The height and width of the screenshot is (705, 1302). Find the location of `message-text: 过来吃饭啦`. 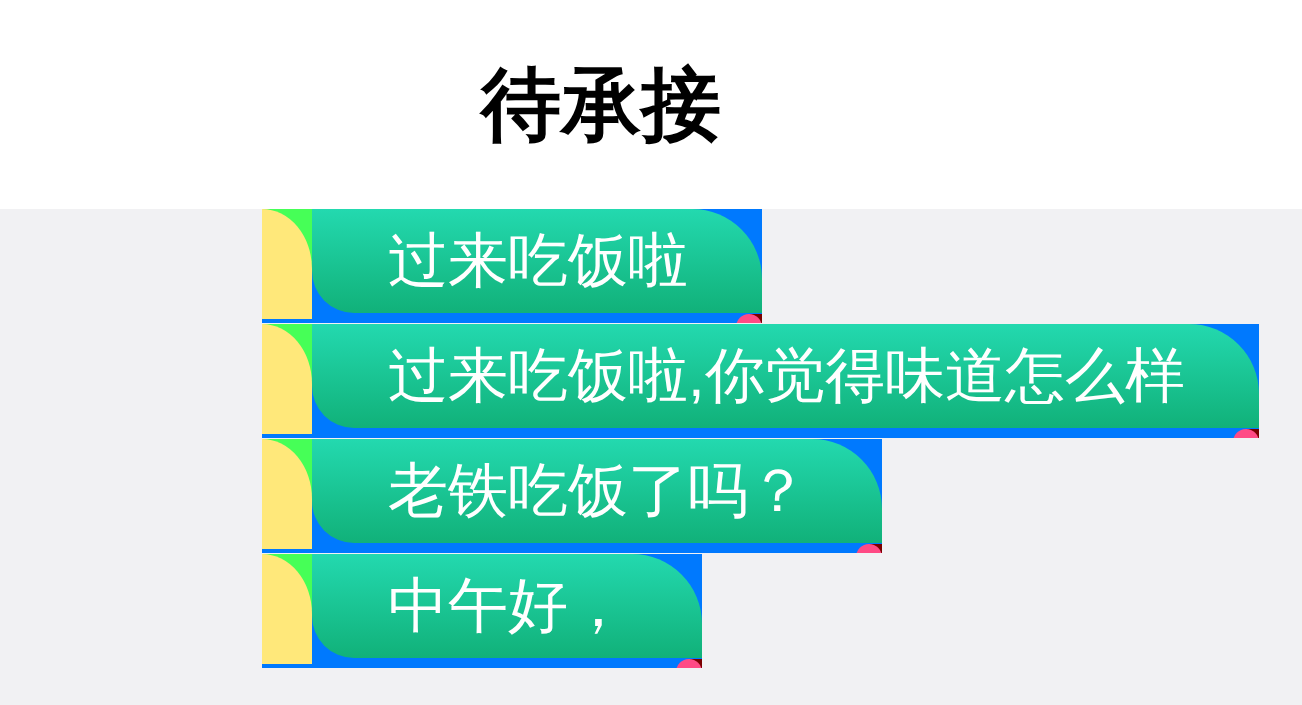

message-text: 过来吃饭啦 is located at coordinates (538, 261).